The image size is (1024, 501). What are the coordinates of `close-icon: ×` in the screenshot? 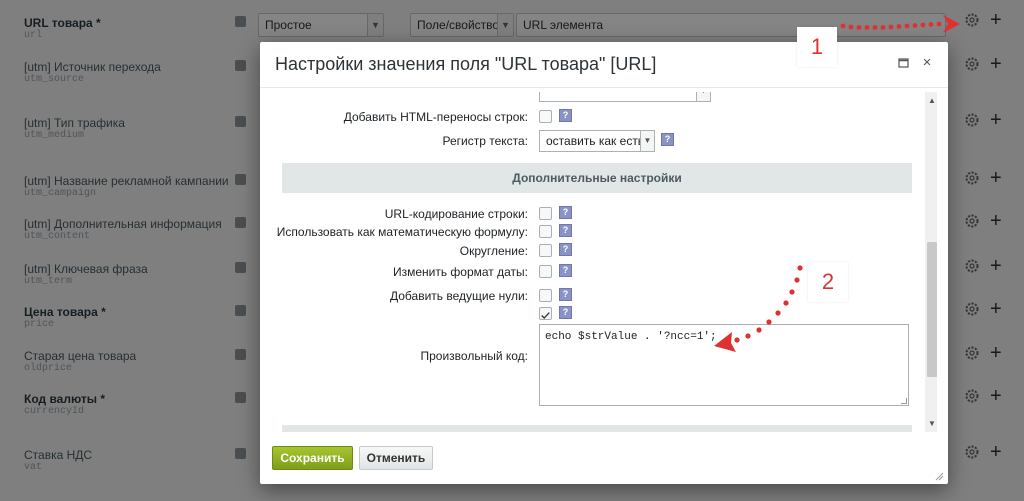 It's located at (927, 62).